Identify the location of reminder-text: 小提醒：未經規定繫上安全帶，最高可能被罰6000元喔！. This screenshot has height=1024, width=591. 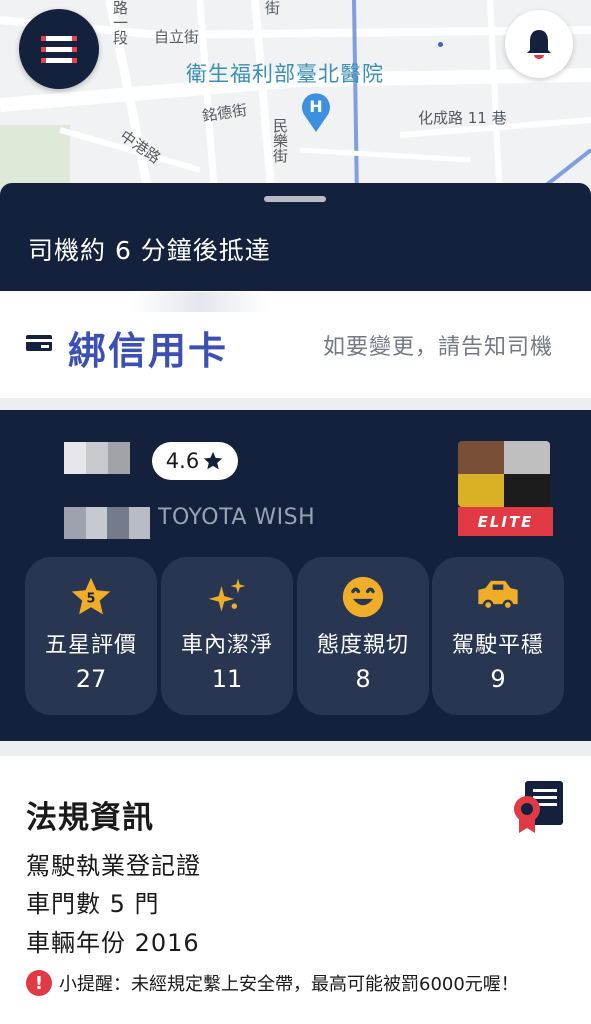
(289, 984).